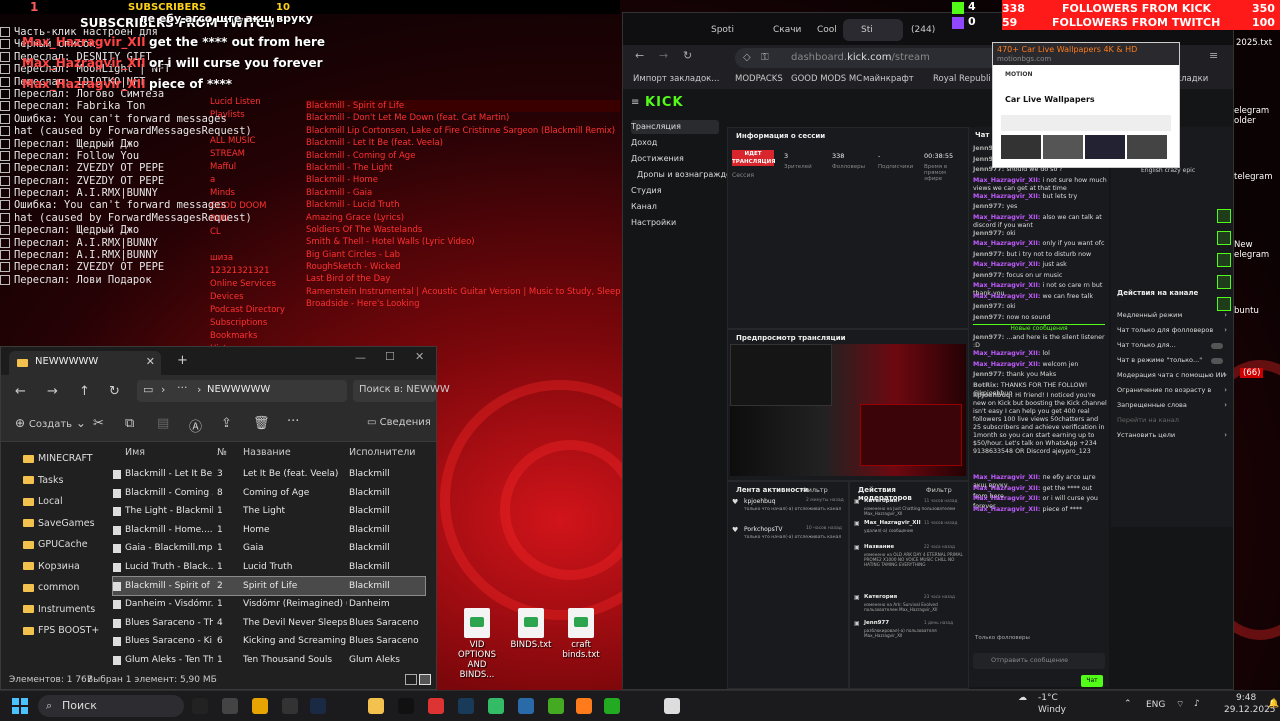  Describe the element at coordinates (1171, 375) in the screenshot. I see `channel-action-item: Модерация чата с помощью ИИ` at that location.